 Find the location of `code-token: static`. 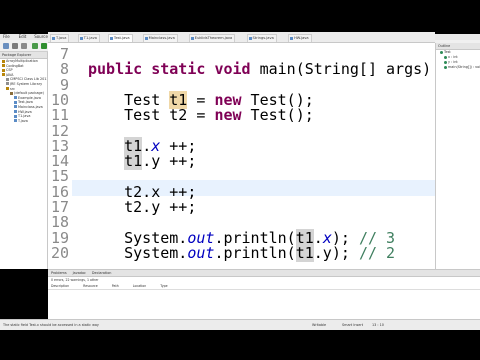

code-token: static is located at coordinates (178, 69).